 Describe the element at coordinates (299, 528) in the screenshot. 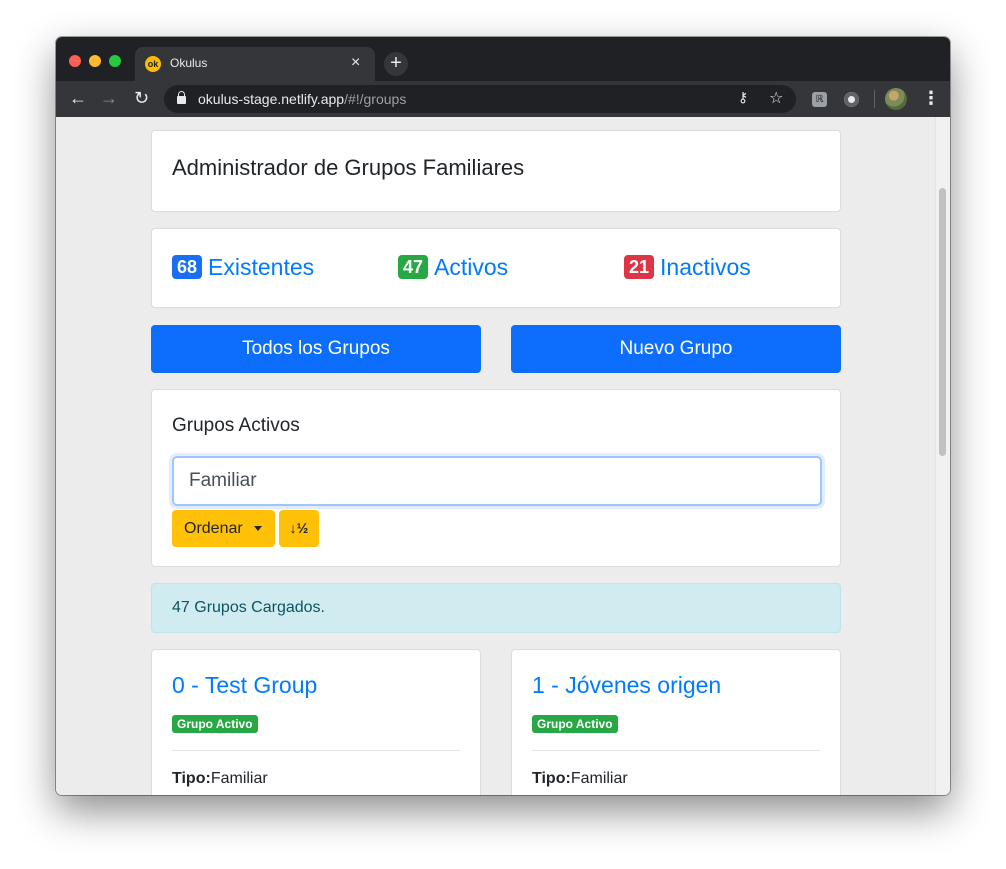

I see `sort-direction-icon: ↓½` at that location.